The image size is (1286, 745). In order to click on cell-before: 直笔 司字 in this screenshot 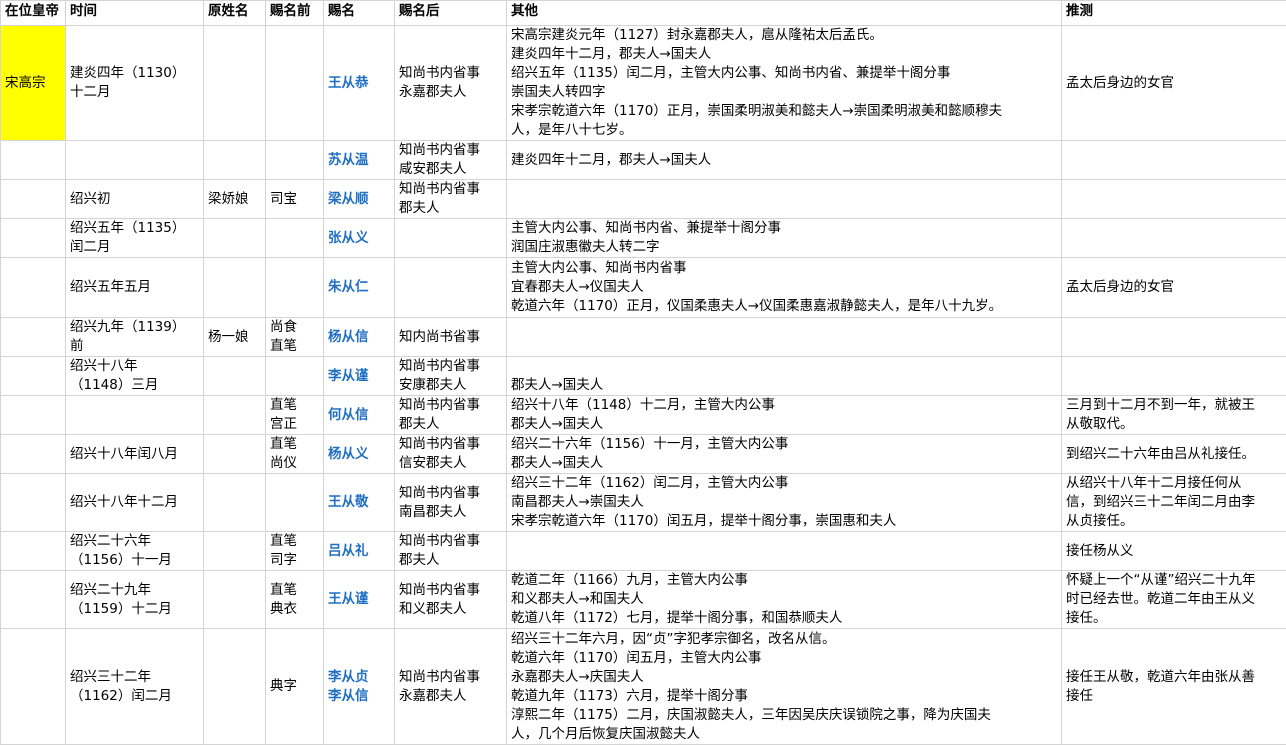, I will do `click(295, 551)`.